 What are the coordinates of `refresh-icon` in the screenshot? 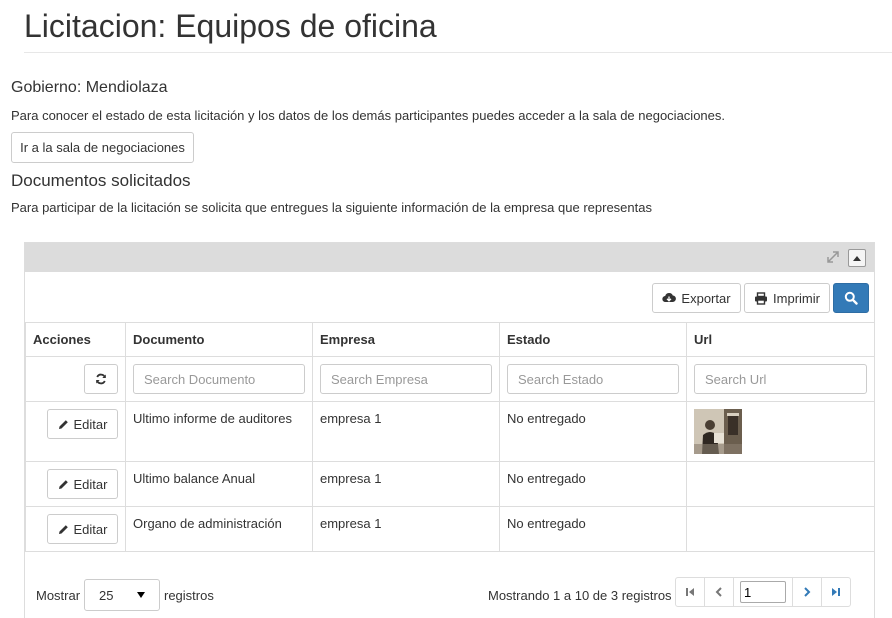 It's located at (101, 379).